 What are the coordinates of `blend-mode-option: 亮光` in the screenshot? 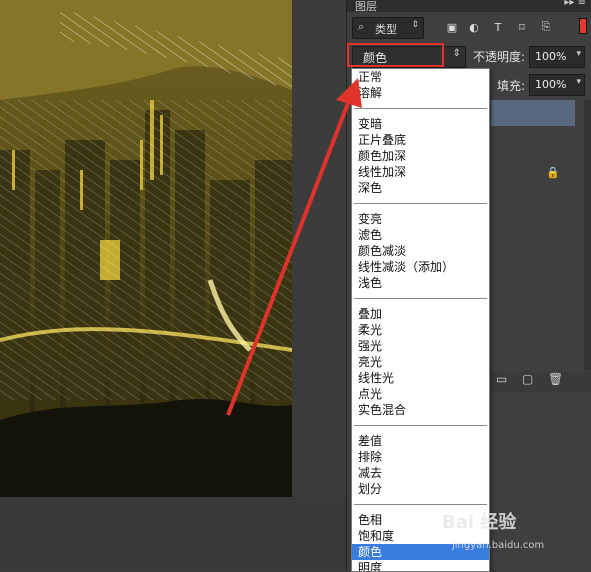 It's located at (420, 362).